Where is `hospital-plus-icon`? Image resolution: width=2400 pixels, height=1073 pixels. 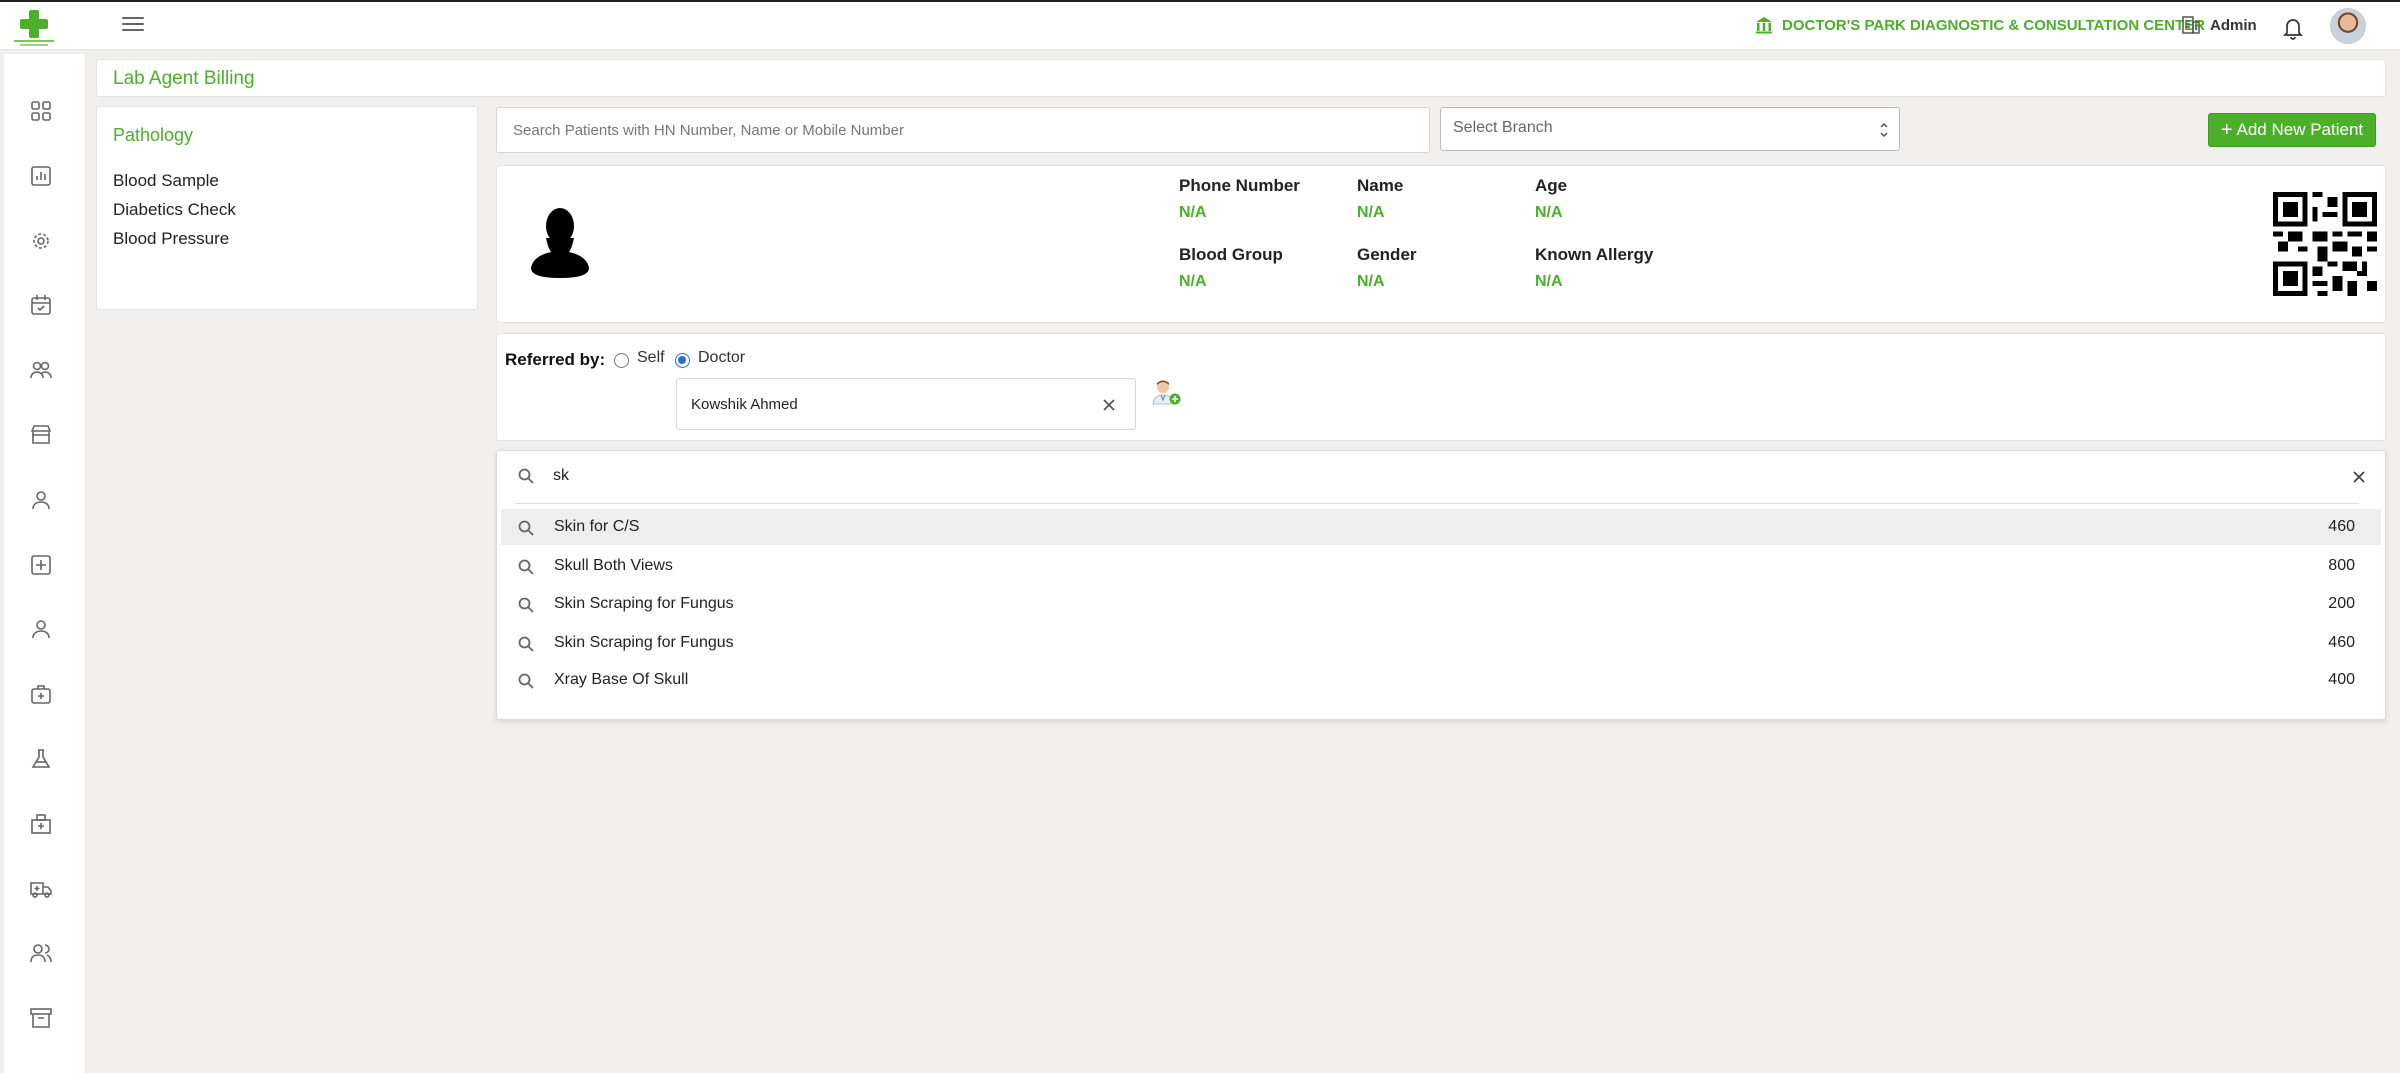
hospital-plus-icon is located at coordinates (41, 565).